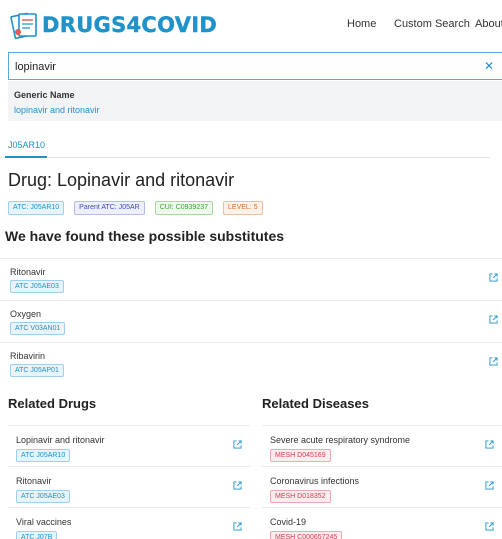  Describe the element at coordinates (129, 523) in the screenshot. I see `list-item: Viral vaccines ATC J07B` at that location.